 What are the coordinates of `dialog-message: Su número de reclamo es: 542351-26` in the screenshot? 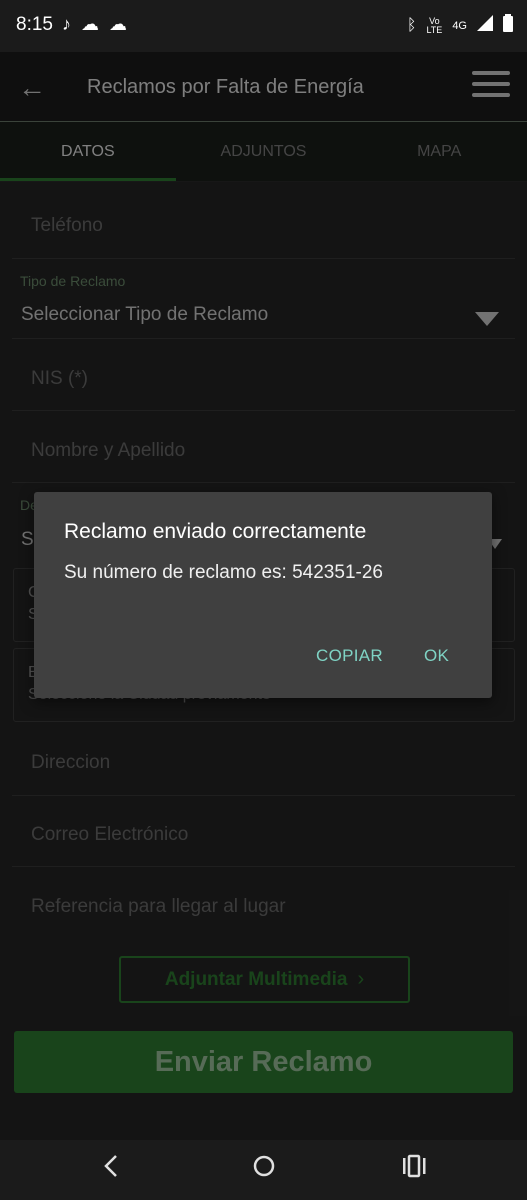 It's located at (223, 572).